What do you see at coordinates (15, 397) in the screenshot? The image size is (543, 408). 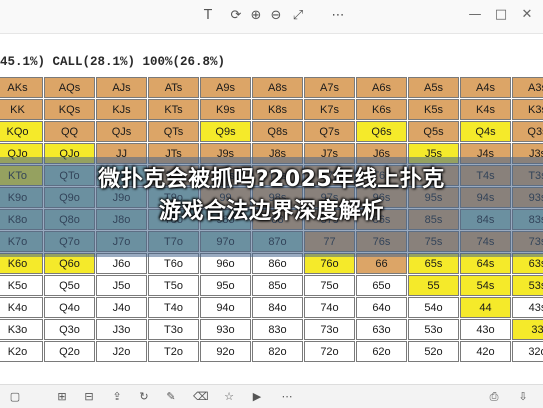 I see `image-icon: ▢` at bounding box center [15, 397].